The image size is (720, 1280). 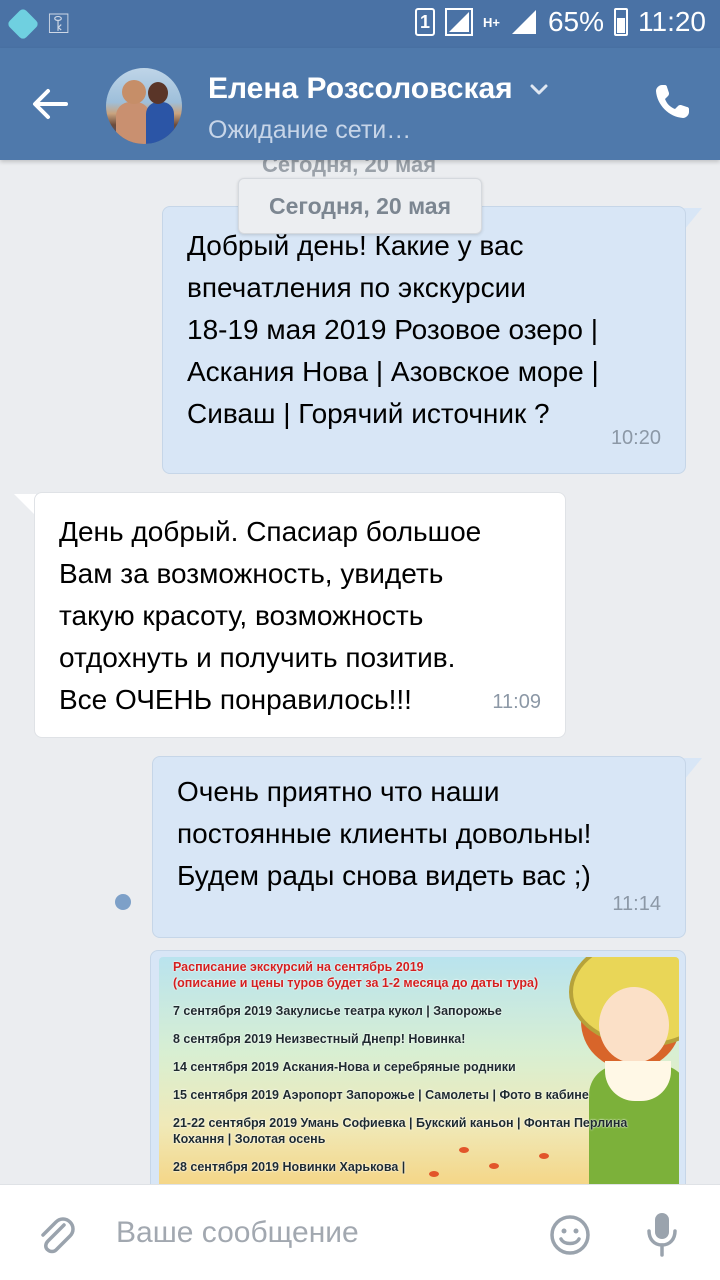 What do you see at coordinates (635, 438) in the screenshot?
I see `message-time: 10:20` at bounding box center [635, 438].